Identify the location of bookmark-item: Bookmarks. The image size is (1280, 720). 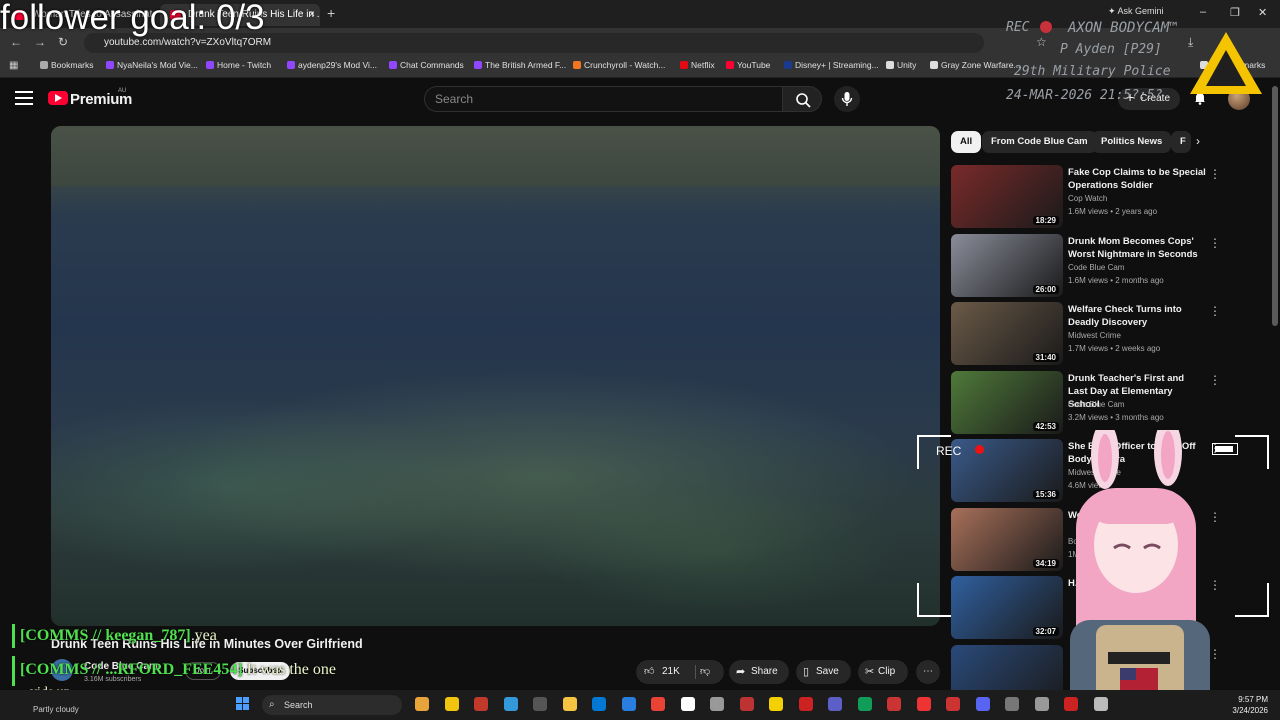
(67, 65).